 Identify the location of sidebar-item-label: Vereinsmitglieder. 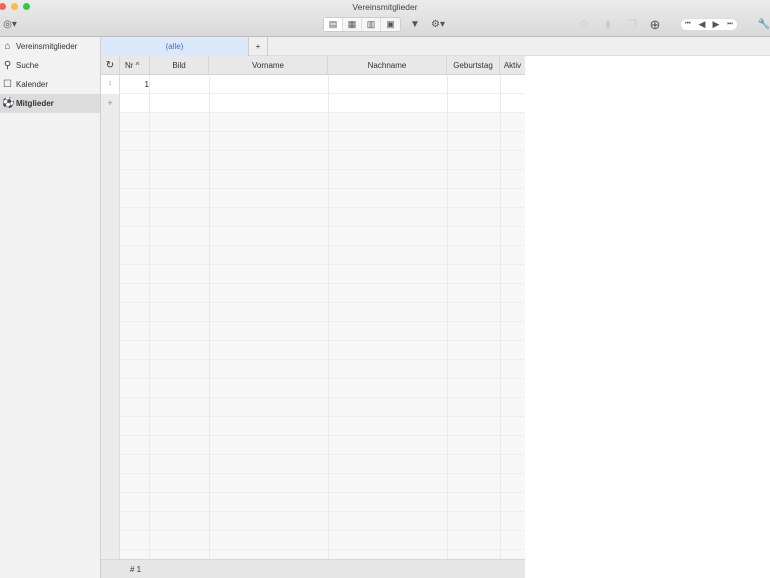
(47, 46).